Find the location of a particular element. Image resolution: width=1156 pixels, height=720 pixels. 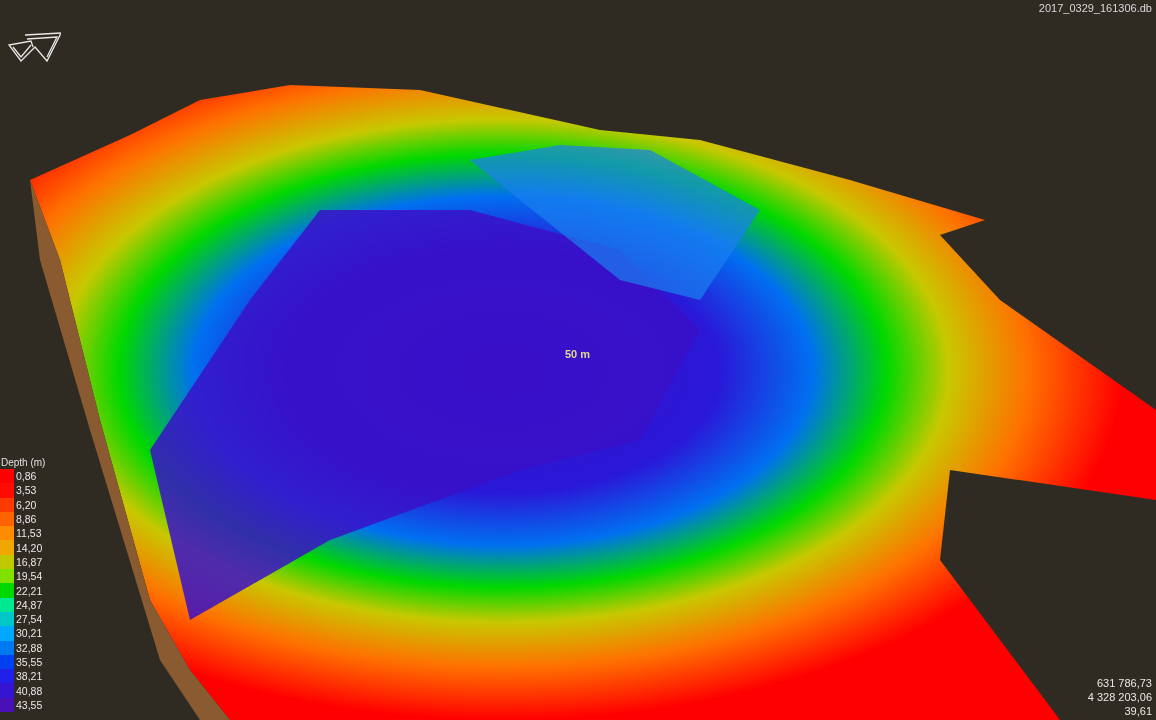

legend-label: 30,21 is located at coordinates (29, 633).